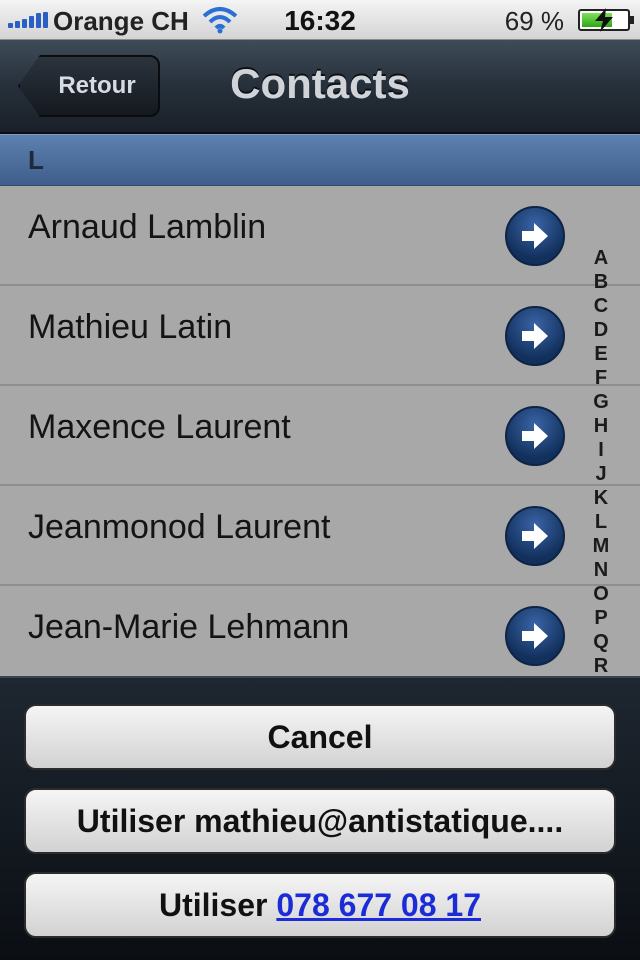 This screenshot has height=960, width=640. Describe the element at coordinates (601, 522) in the screenshot. I see `index-letter: L` at that location.